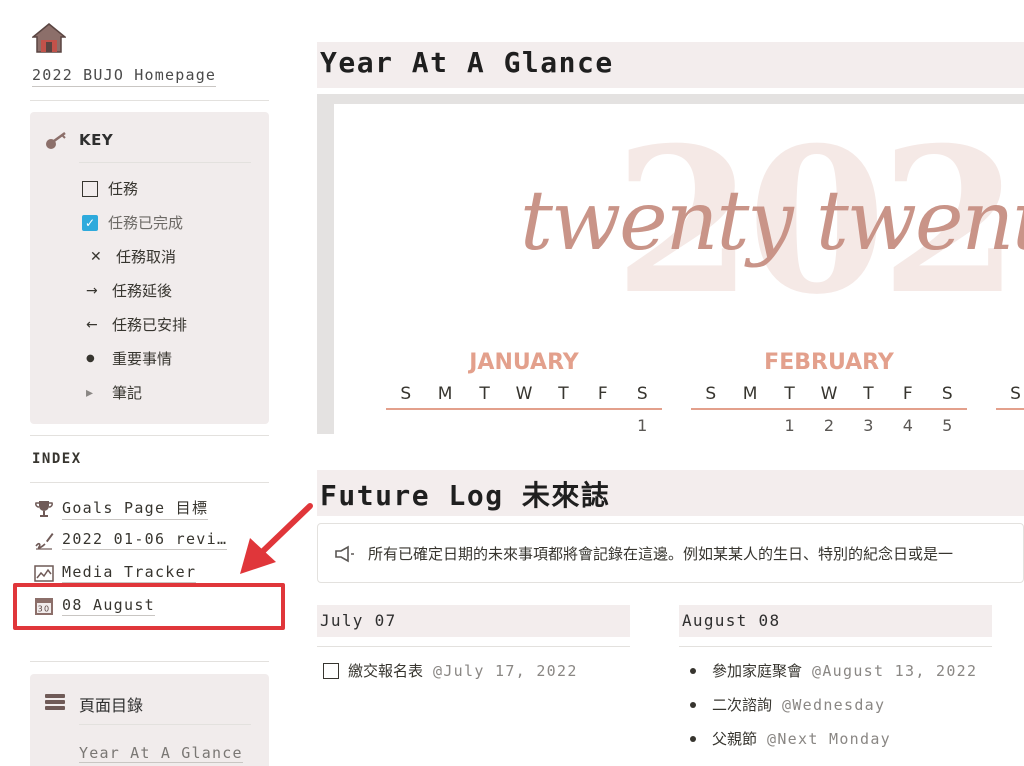  Describe the element at coordinates (124, 76) in the screenshot. I see `homepage-link: 2022 BUJO Homepage` at that location.